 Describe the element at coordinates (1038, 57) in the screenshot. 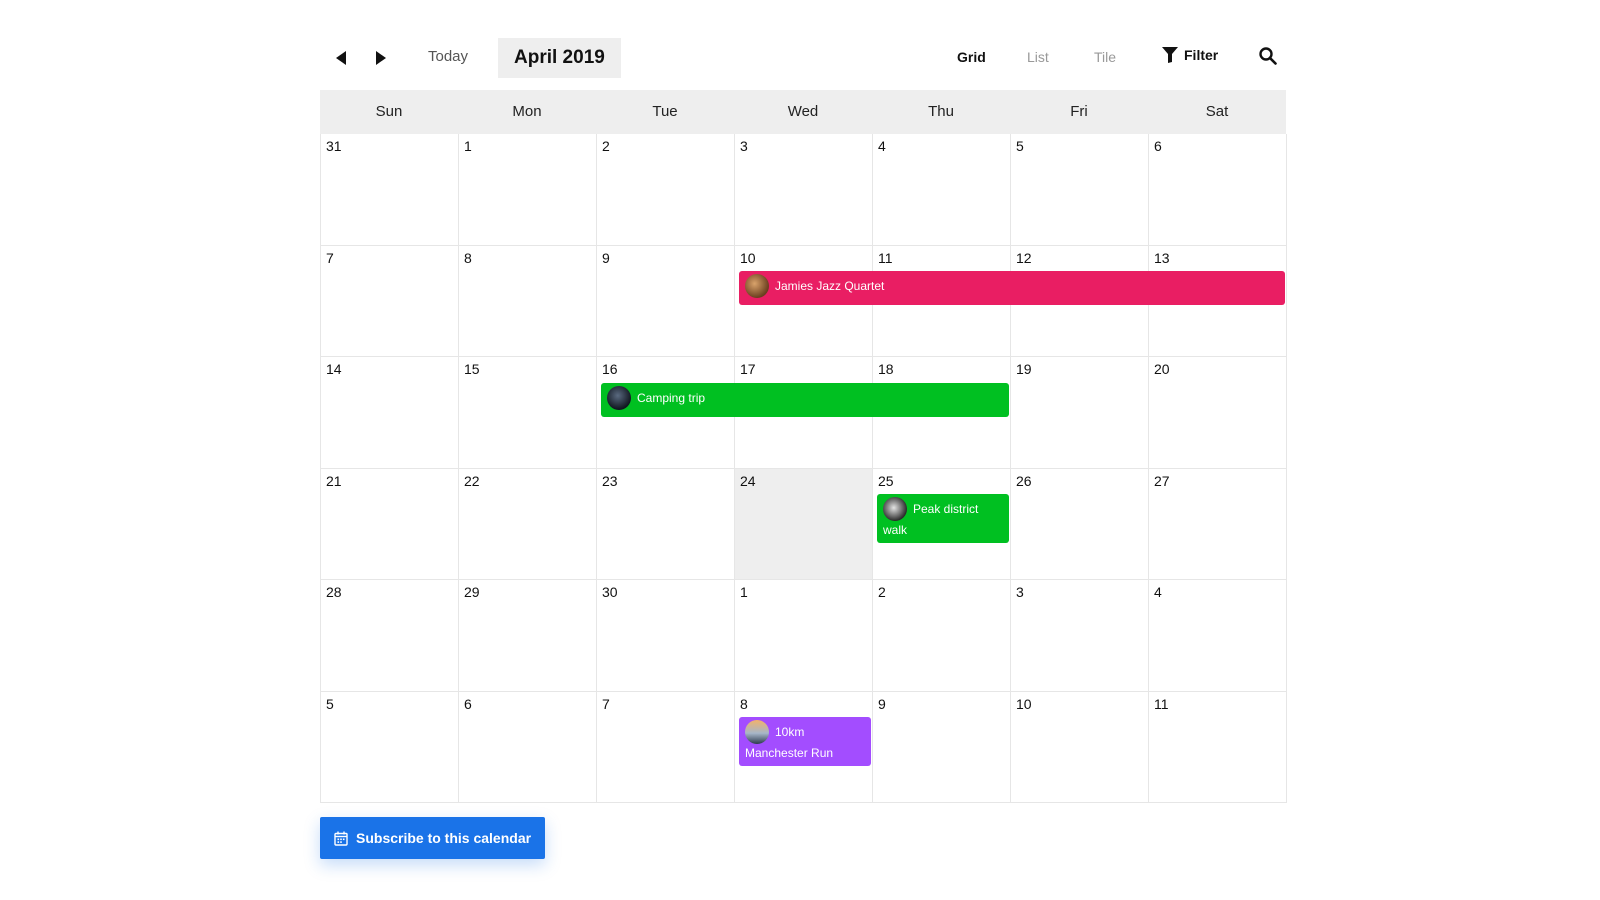

I see `view-list-button: List` at that location.